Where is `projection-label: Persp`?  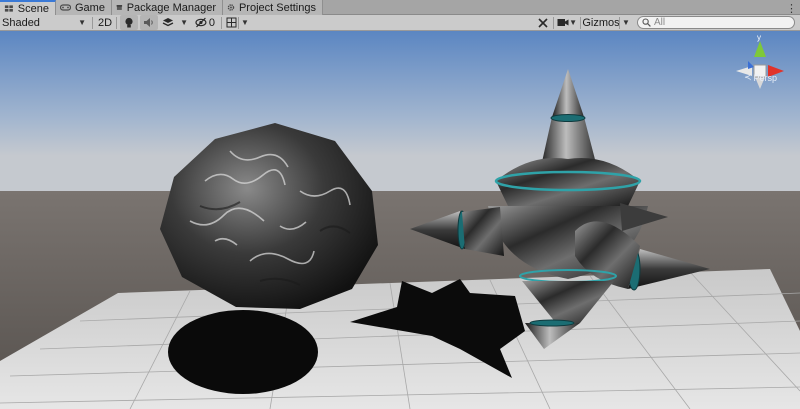
projection-label: Persp is located at coordinates (765, 77).